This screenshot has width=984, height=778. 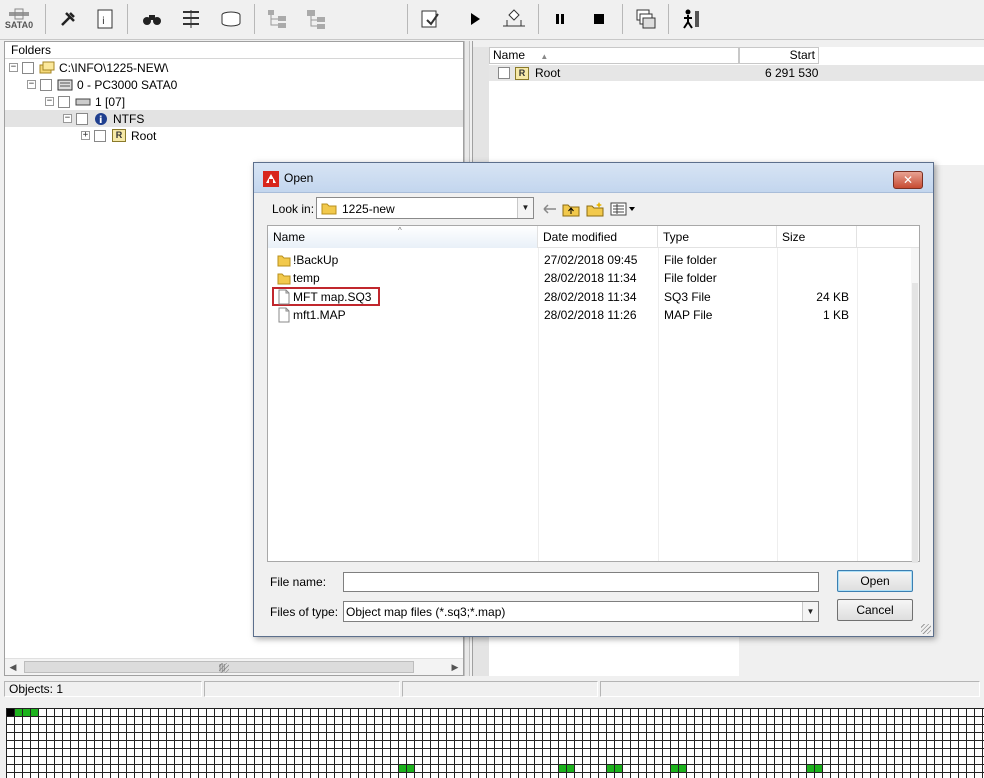 I want to click on run-button, so click(x=691, y=19).